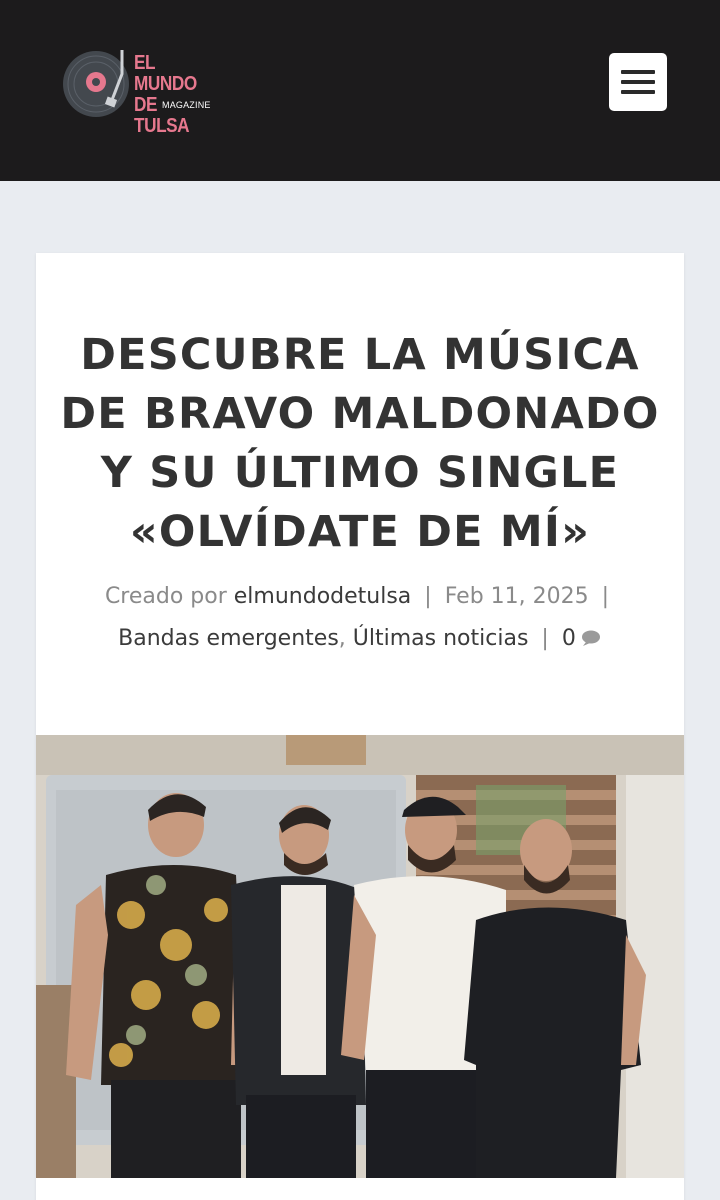 This screenshot has width=720, height=1200. Describe the element at coordinates (186, 105) in the screenshot. I see `logo-subtitle: MAGAZINE` at that location.